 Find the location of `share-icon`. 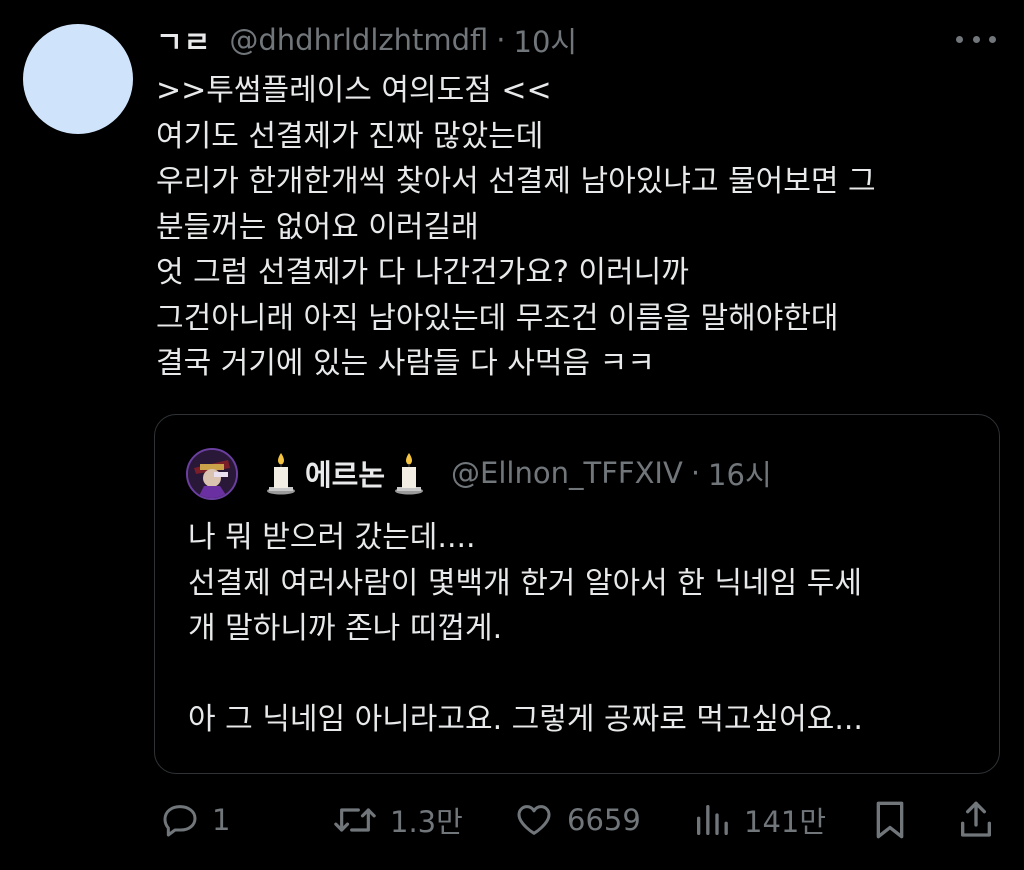

share-icon is located at coordinates (976, 819).